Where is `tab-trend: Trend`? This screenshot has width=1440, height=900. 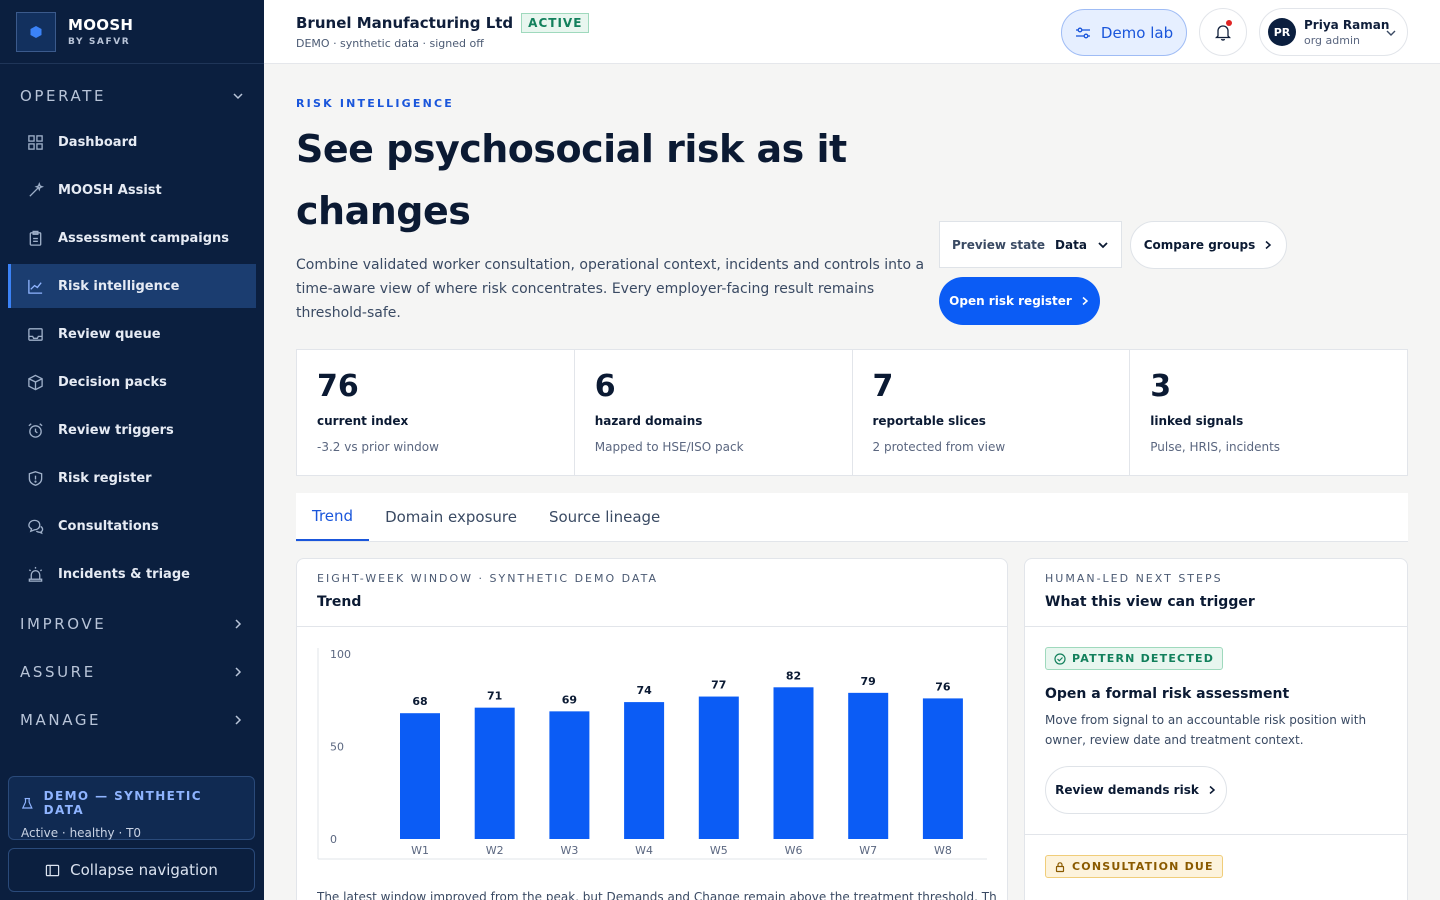
tab-trend: Trend is located at coordinates (333, 517).